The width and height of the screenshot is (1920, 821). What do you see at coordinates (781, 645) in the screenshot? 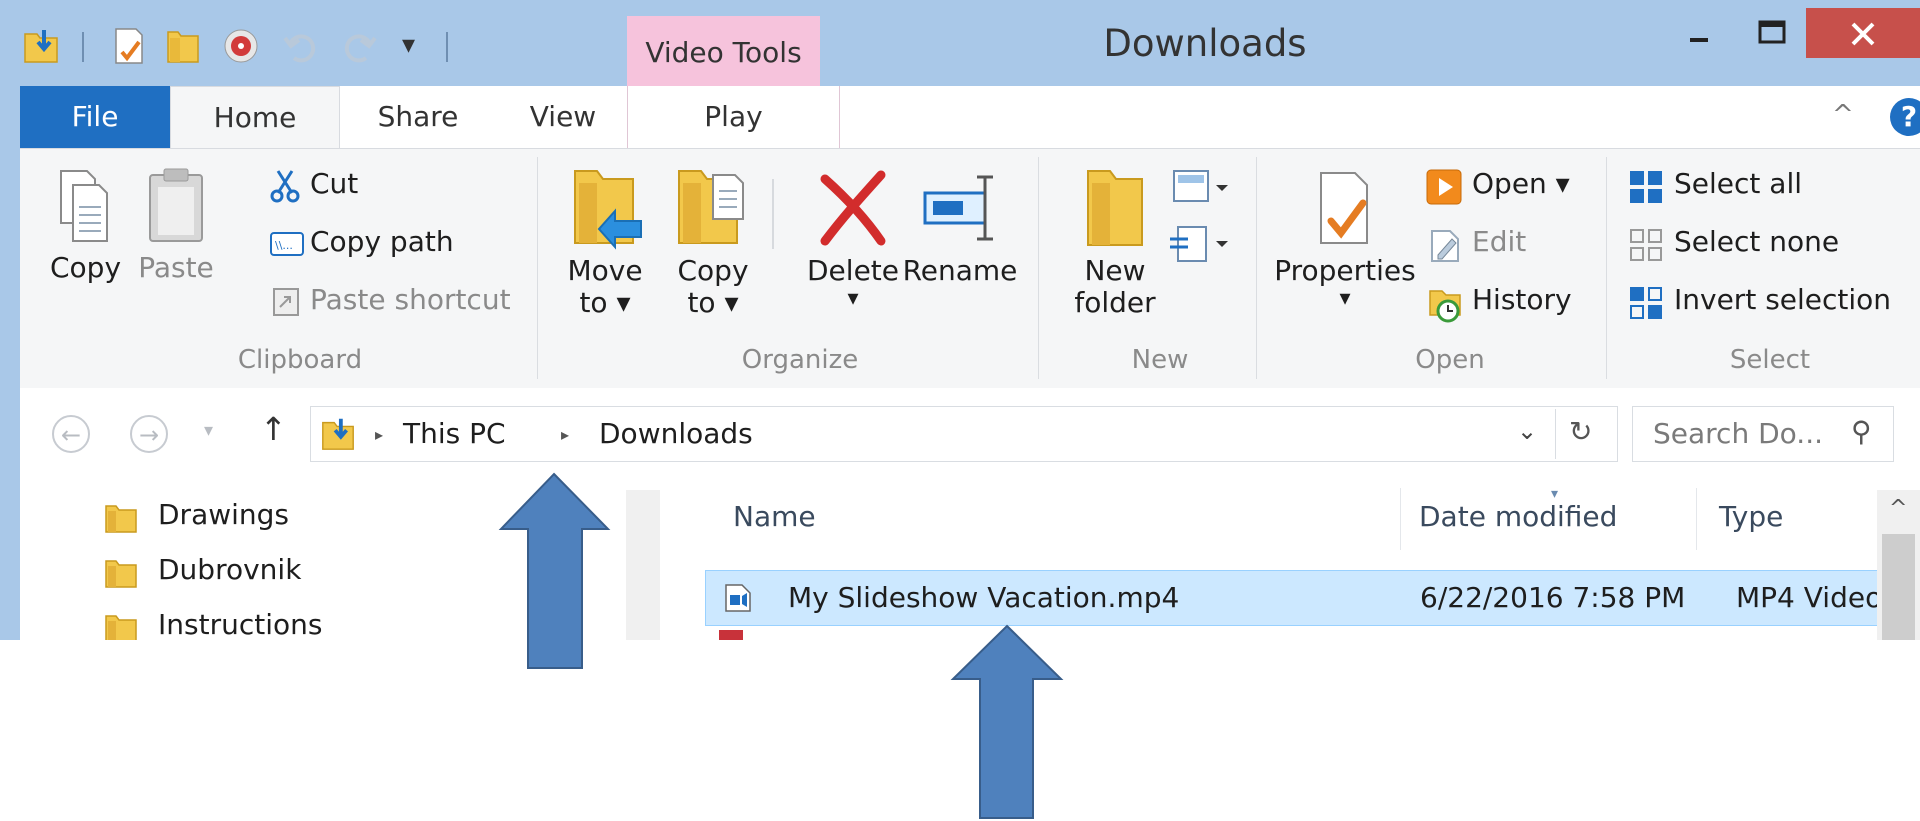
I see `callout-overlay` at bounding box center [781, 645].